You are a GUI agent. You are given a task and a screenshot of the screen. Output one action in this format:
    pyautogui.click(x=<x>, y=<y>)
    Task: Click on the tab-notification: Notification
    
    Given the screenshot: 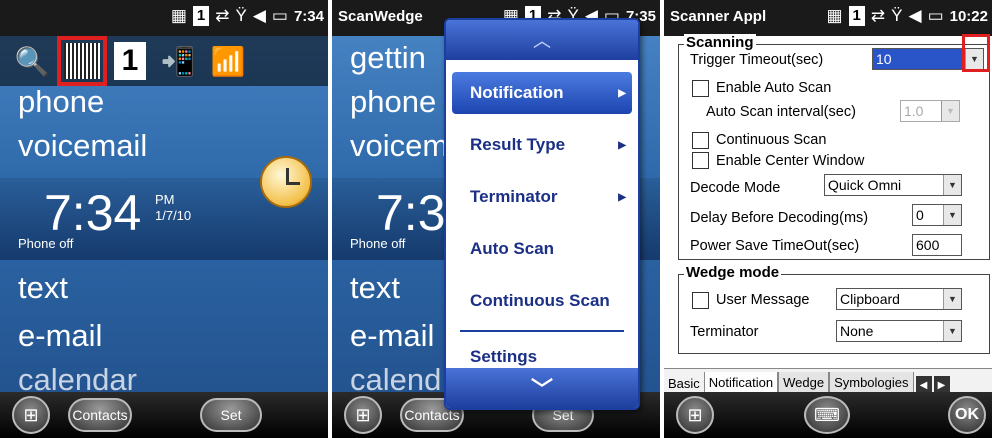 What is the action you would take?
    pyautogui.click(x=741, y=383)
    